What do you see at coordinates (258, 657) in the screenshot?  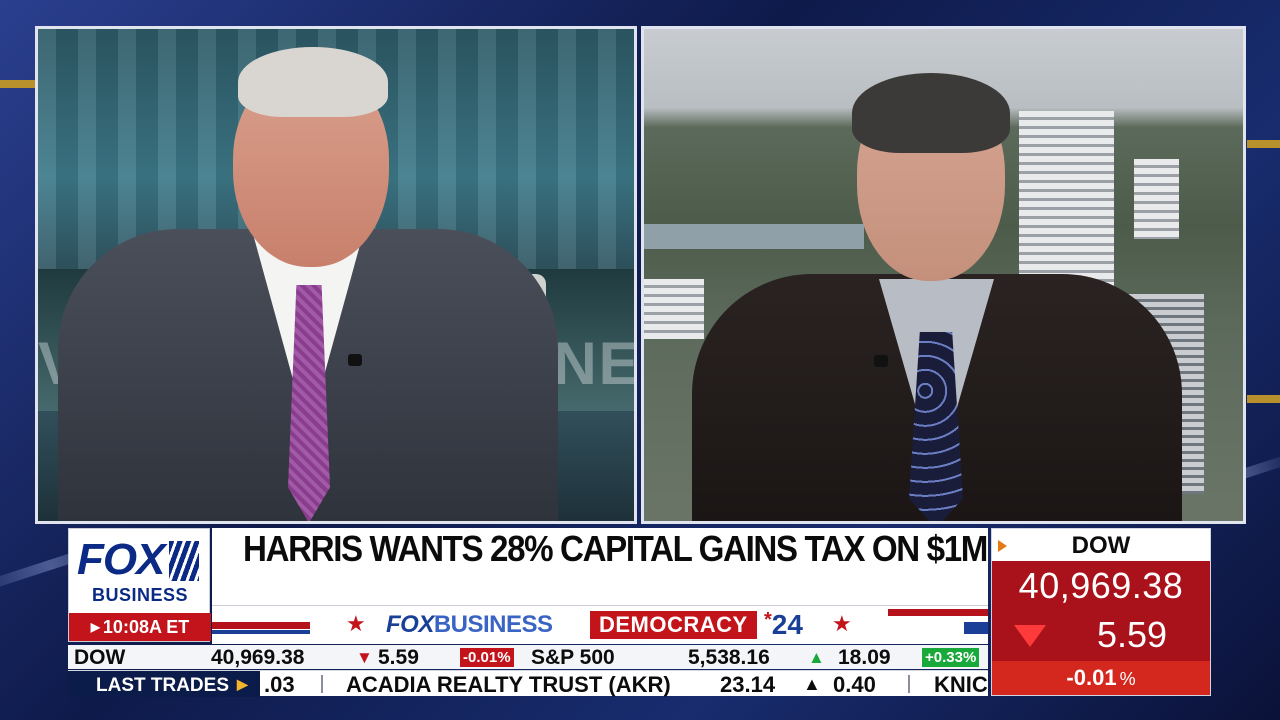 I see `ticker-dow-value: 40,969.38` at bounding box center [258, 657].